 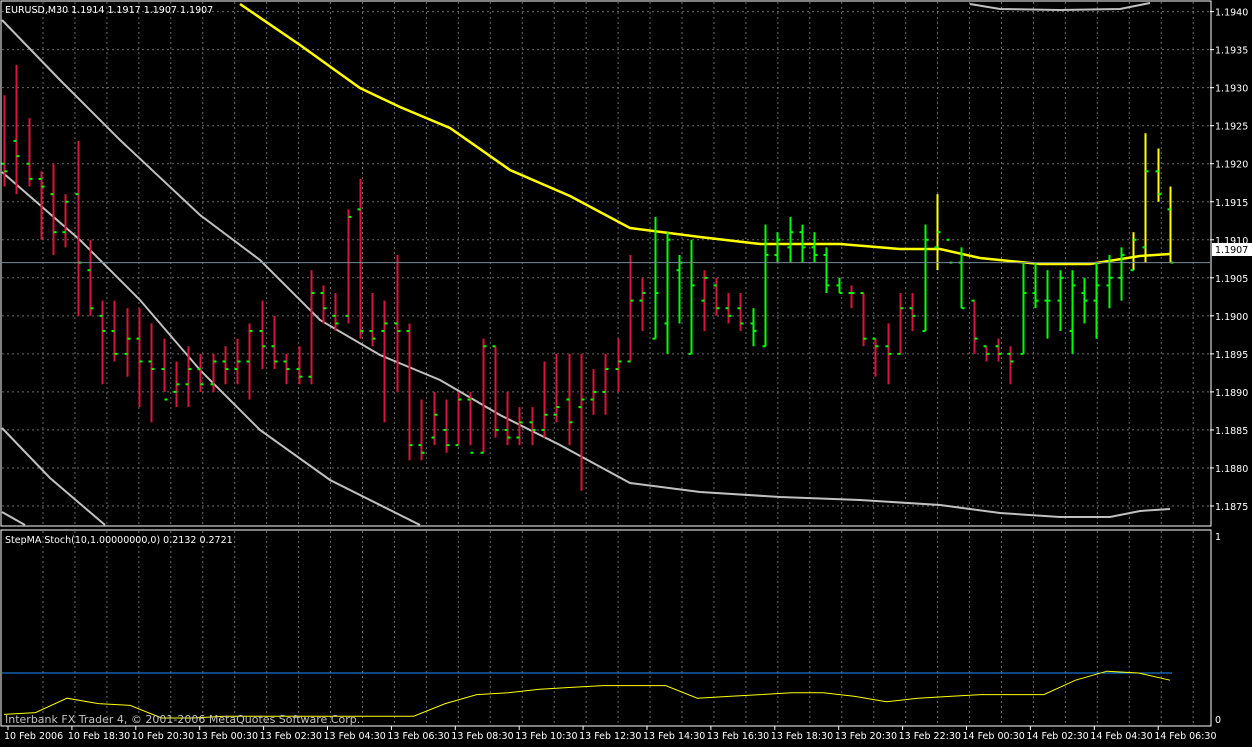 What do you see at coordinates (1231, 127) in the screenshot?
I see `price-tick-label: 1.1925` at bounding box center [1231, 127].